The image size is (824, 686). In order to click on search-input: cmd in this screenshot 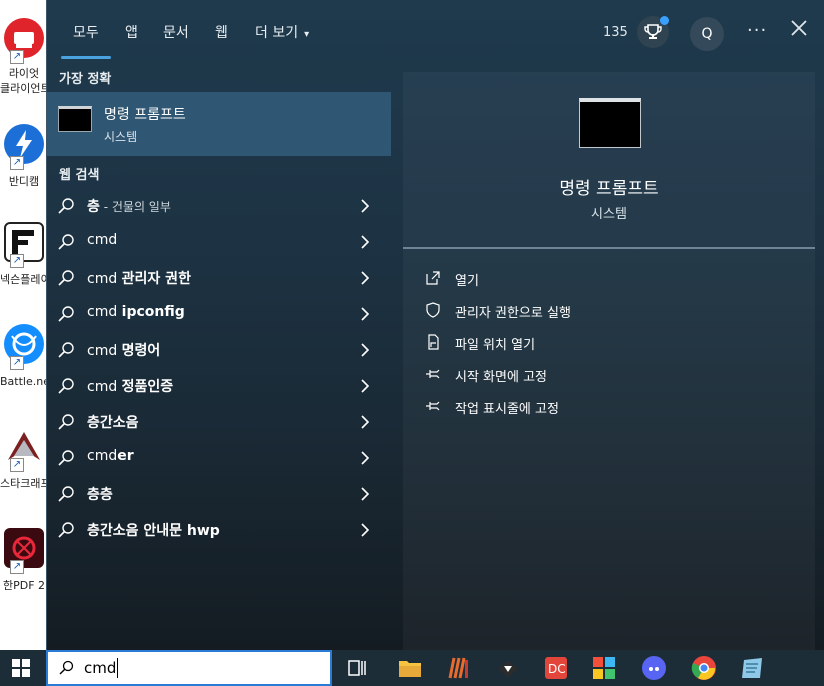, I will do `click(100, 668)`.